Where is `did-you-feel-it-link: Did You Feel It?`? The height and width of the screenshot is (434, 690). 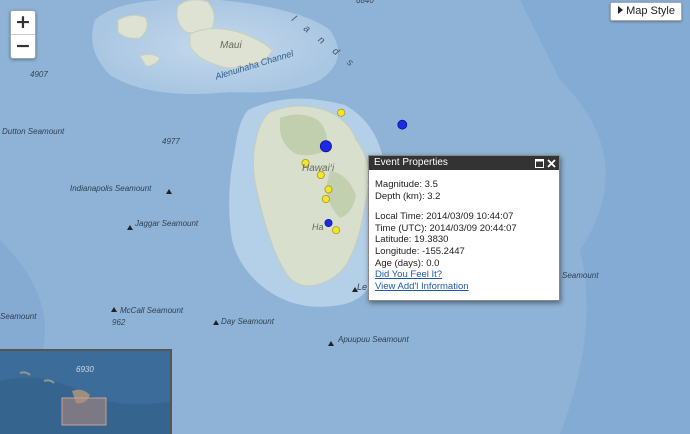
did-you-feel-it-link: Did You Feel It? is located at coordinates (464, 275).